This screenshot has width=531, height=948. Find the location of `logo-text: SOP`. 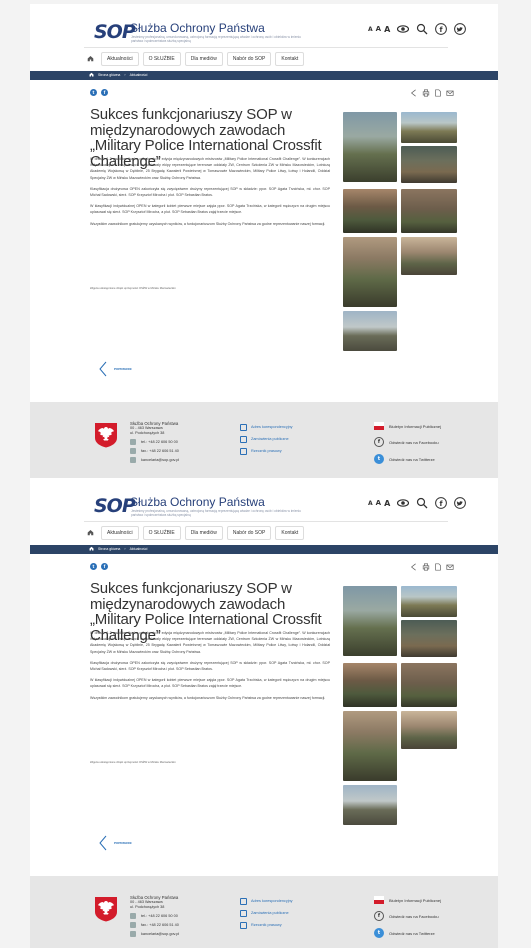

logo-text: SOP is located at coordinates (115, 506).